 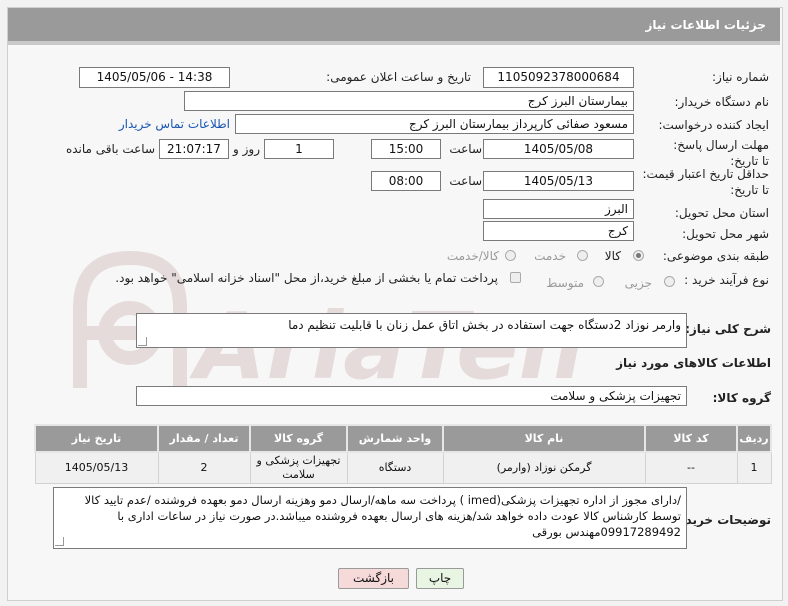 I want to click on process-option-minor: جزیی, so click(x=638, y=283).